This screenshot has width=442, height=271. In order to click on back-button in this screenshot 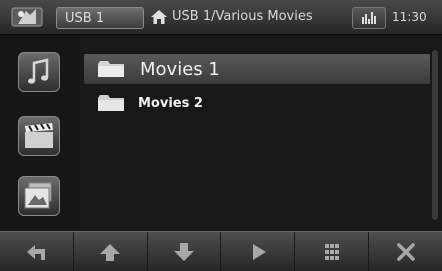, I will do `click(37, 251)`.